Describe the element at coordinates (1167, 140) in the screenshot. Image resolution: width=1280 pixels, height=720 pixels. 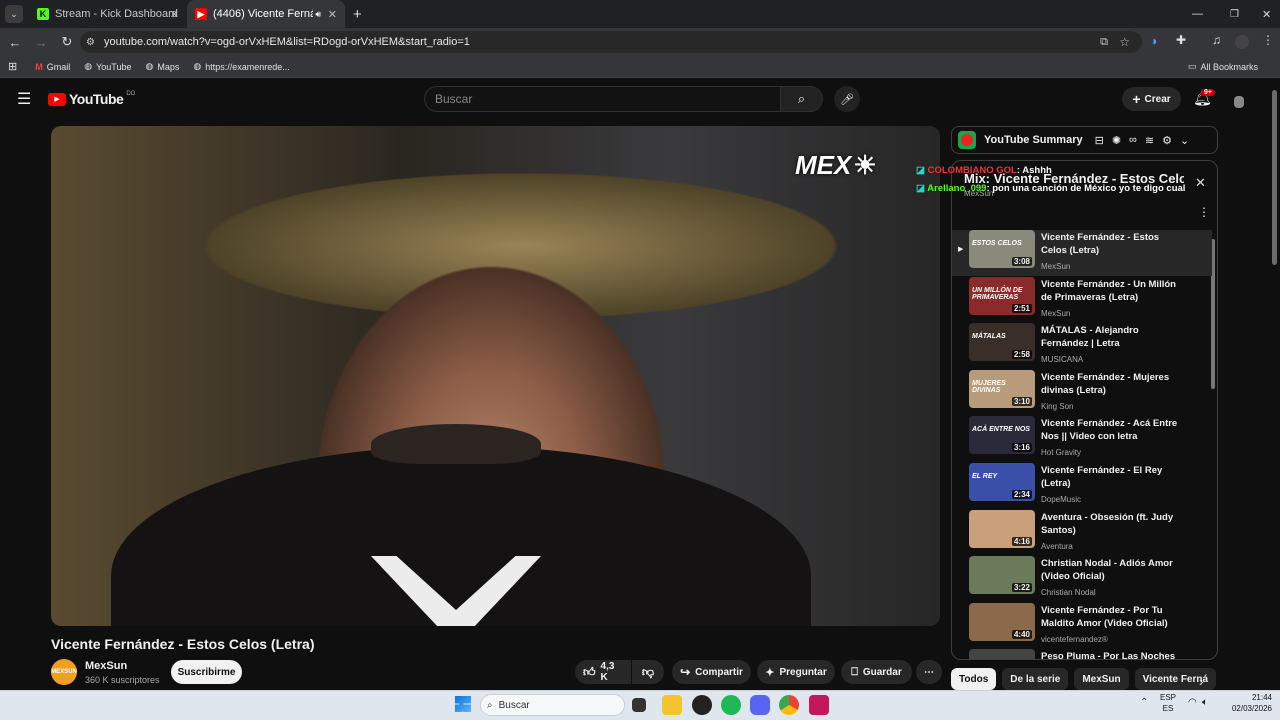
I see `settings-gear-icon: ⚙` at that location.